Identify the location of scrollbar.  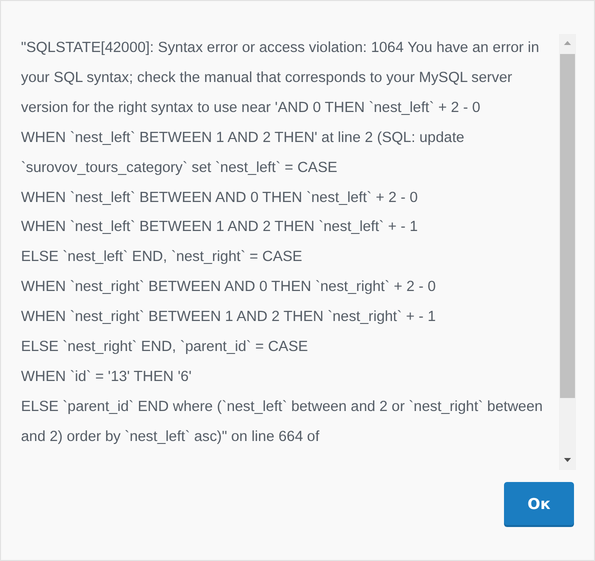
(567, 252).